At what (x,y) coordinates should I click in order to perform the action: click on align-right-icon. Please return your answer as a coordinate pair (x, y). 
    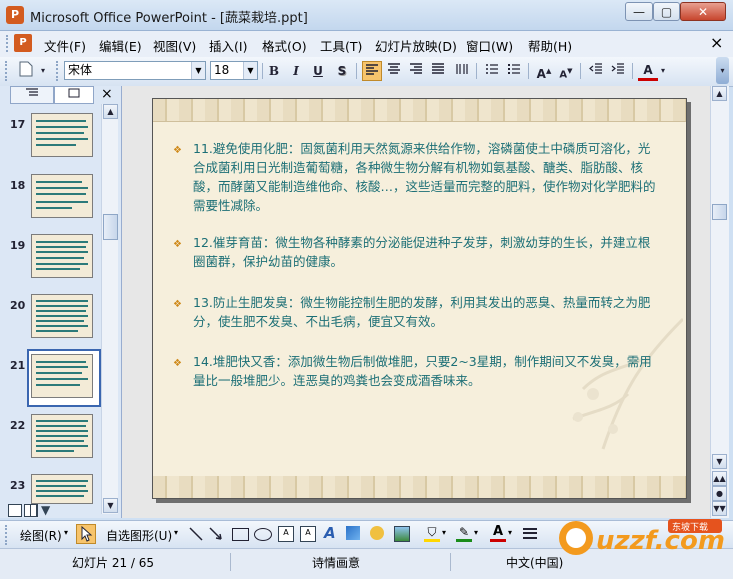
    Looking at the image, I should click on (416, 71).